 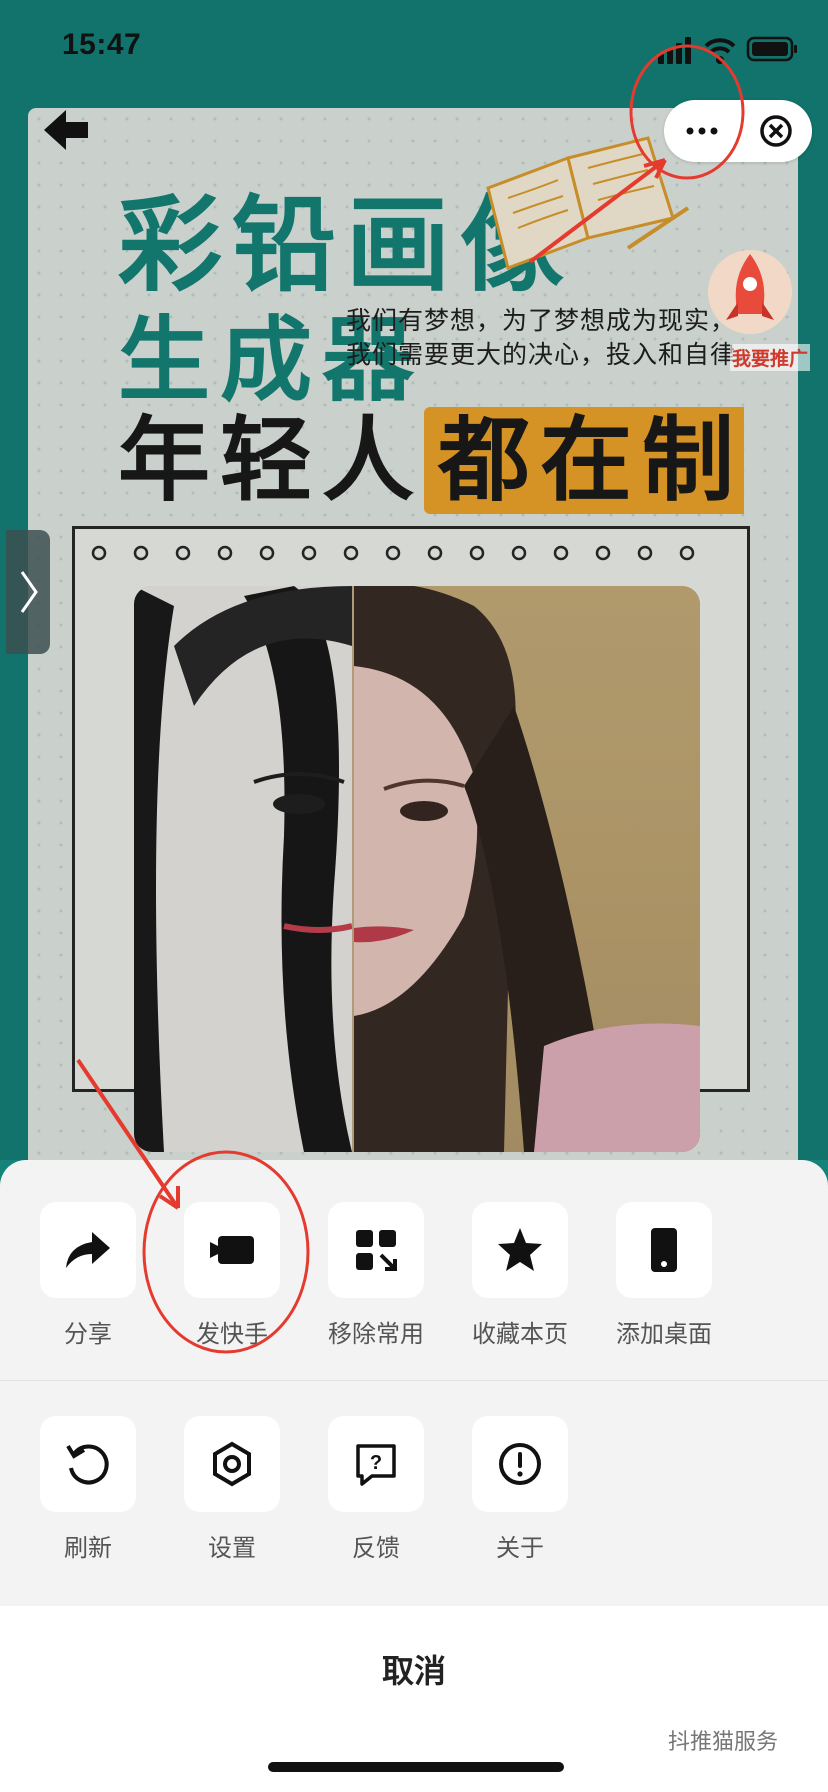 I want to click on refresh-icon-box, so click(x=88, y=1464).